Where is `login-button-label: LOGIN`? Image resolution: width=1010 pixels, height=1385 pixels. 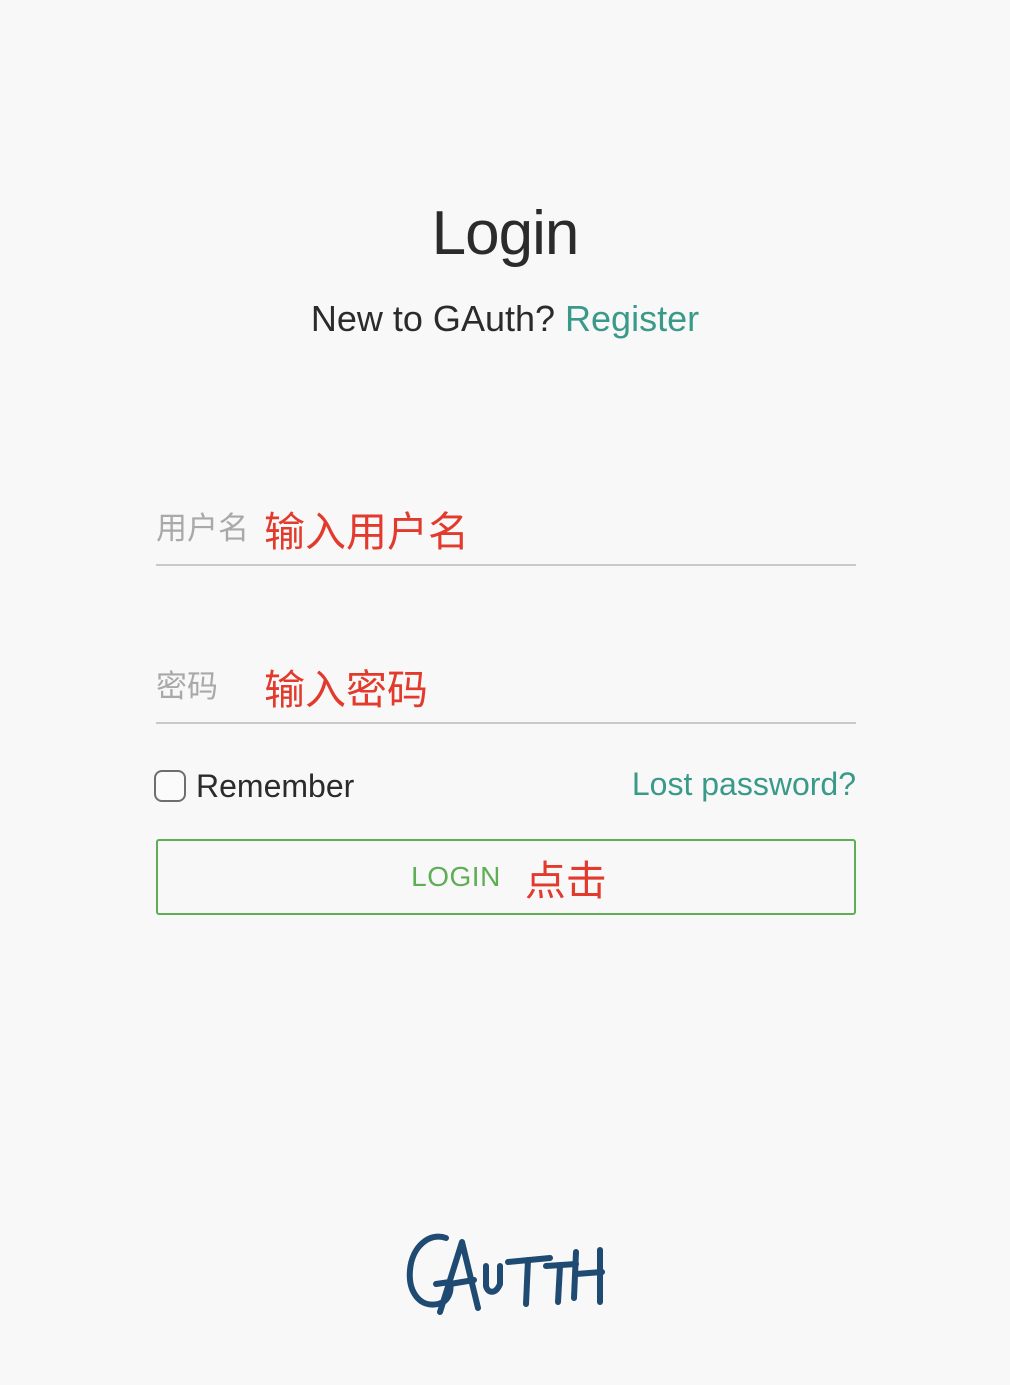
login-button-label: LOGIN is located at coordinates (456, 876).